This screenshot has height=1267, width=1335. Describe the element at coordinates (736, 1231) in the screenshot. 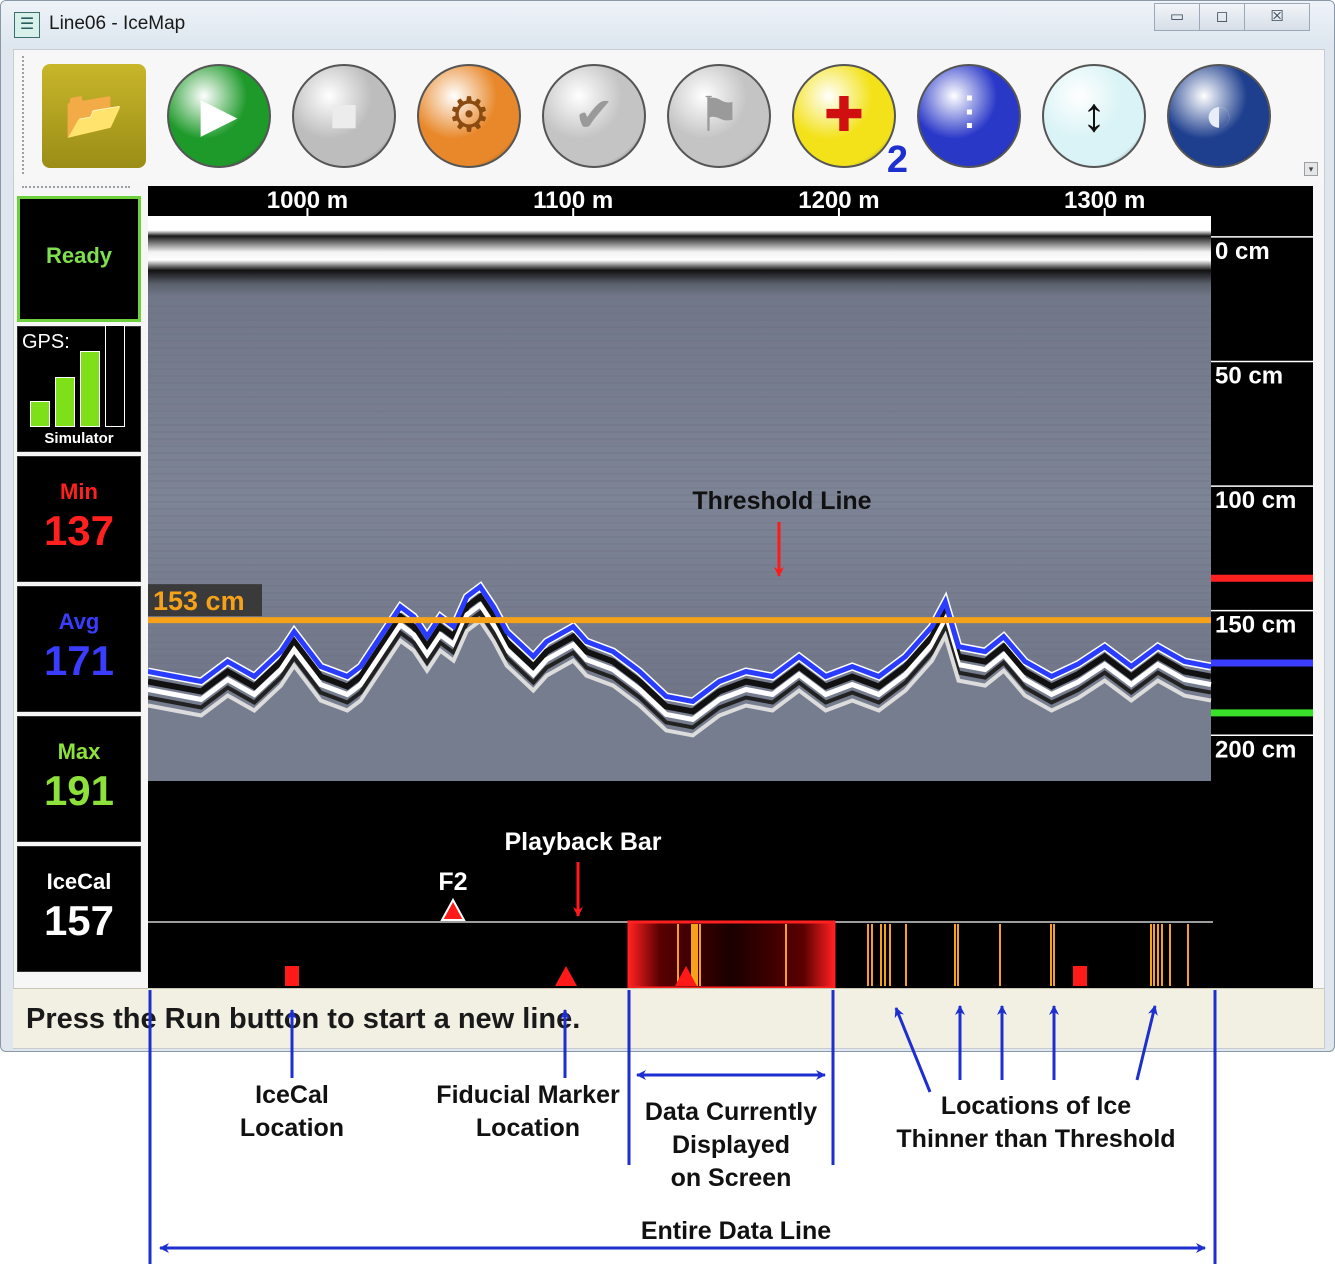

I see `entire-line-label: Entire Data Line` at that location.